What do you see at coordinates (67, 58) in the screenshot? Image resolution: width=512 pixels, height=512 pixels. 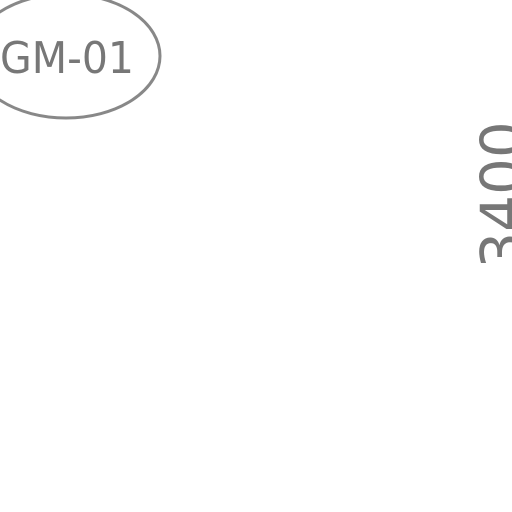 I see `tag-label: GM-01` at bounding box center [67, 58].